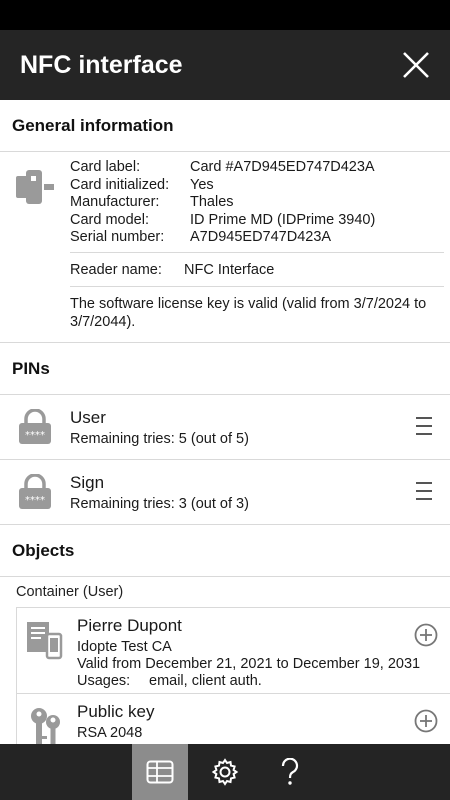 The width and height of the screenshot is (450, 800). What do you see at coordinates (225, 492) in the screenshot?
I see `pin-item-sign: **** Sign Remaining tries: 3 (out of 3)` at bounding box center [225, 492].